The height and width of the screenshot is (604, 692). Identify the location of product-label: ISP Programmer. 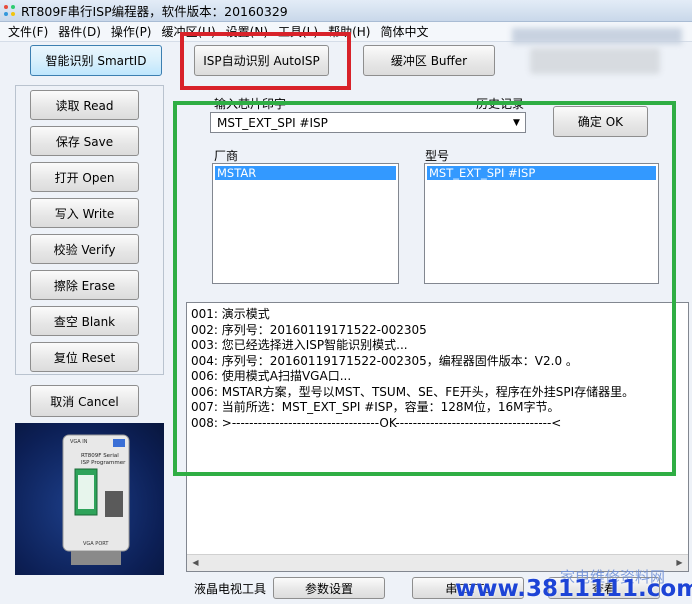
(103, 463).